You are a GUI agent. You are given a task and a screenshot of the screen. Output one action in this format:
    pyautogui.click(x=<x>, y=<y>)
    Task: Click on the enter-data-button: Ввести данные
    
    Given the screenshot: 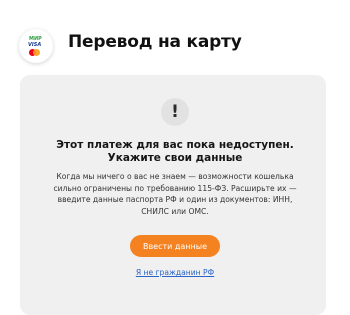 What is the action you would take?
    pyautogui.click(x=175, y=246)
    